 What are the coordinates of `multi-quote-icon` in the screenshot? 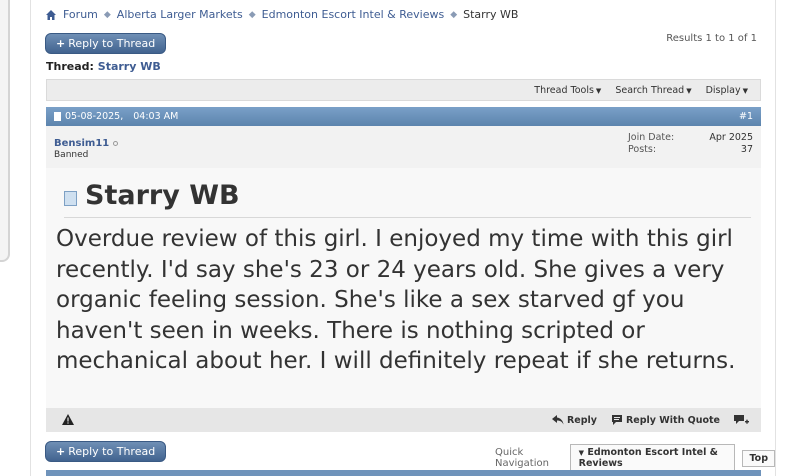 It's located at (741, 419).